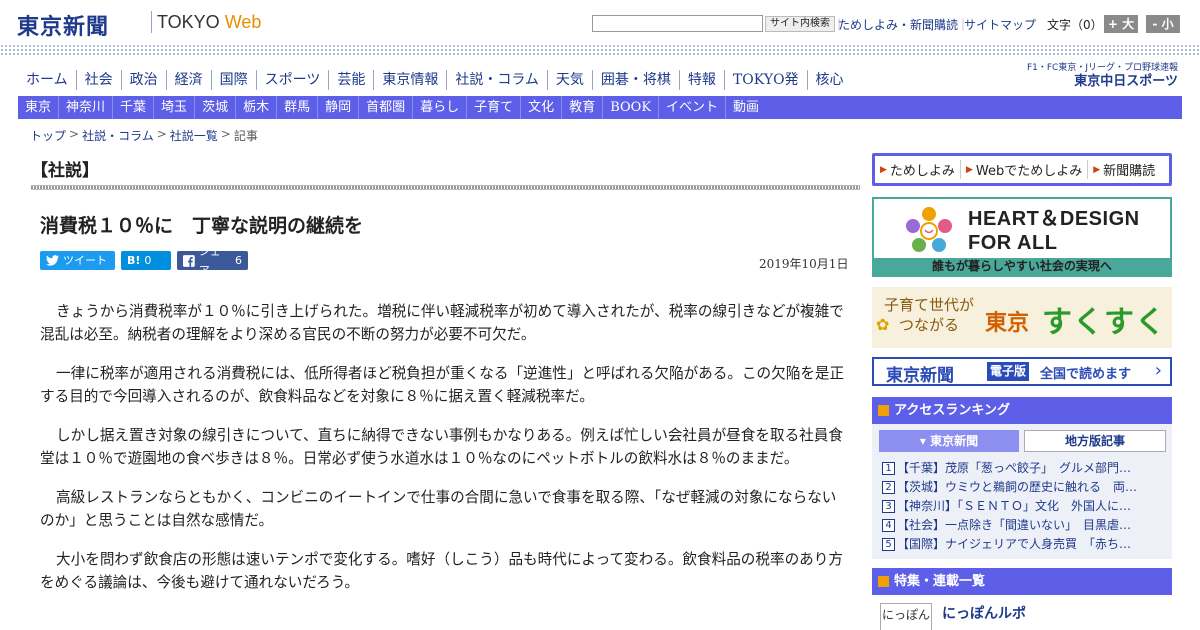 This screenshot has height=630, width=1200. Describe the element at coordinates (765, 80) in the screenshot. I see `nav-item: TOKYO発` at that location.